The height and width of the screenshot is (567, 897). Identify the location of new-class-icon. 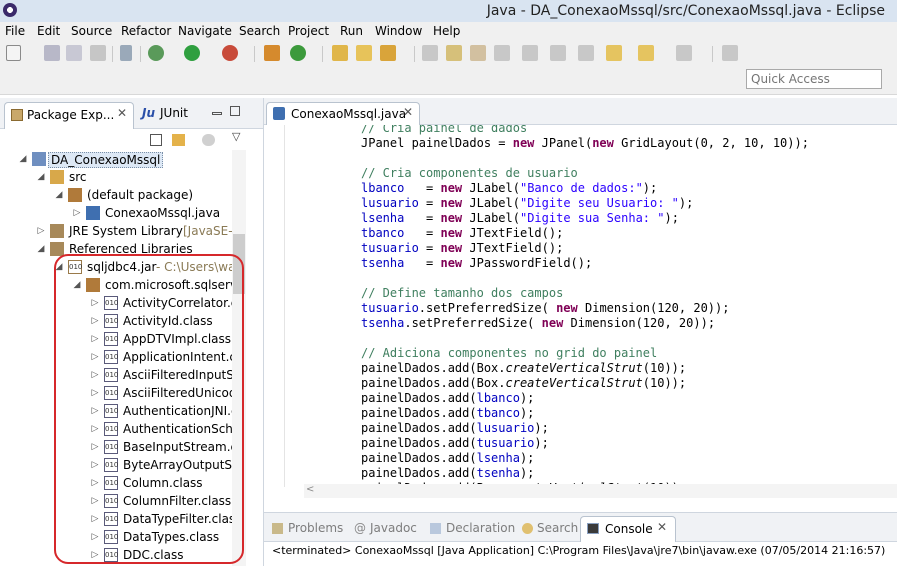
(298, 53).